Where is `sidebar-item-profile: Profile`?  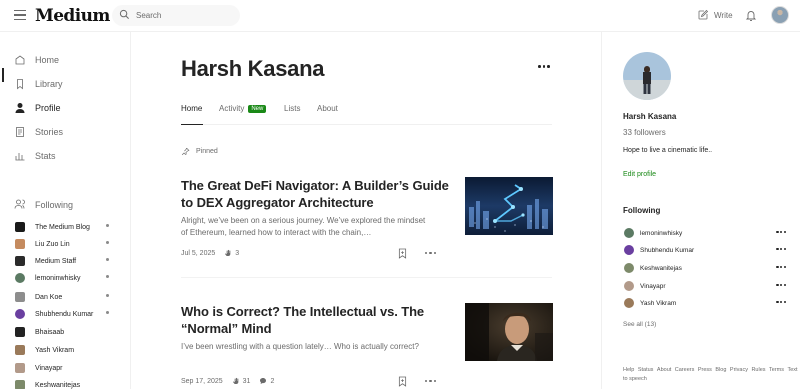 sidebar-item-profile: Profile is located at coordinates (37, 108).